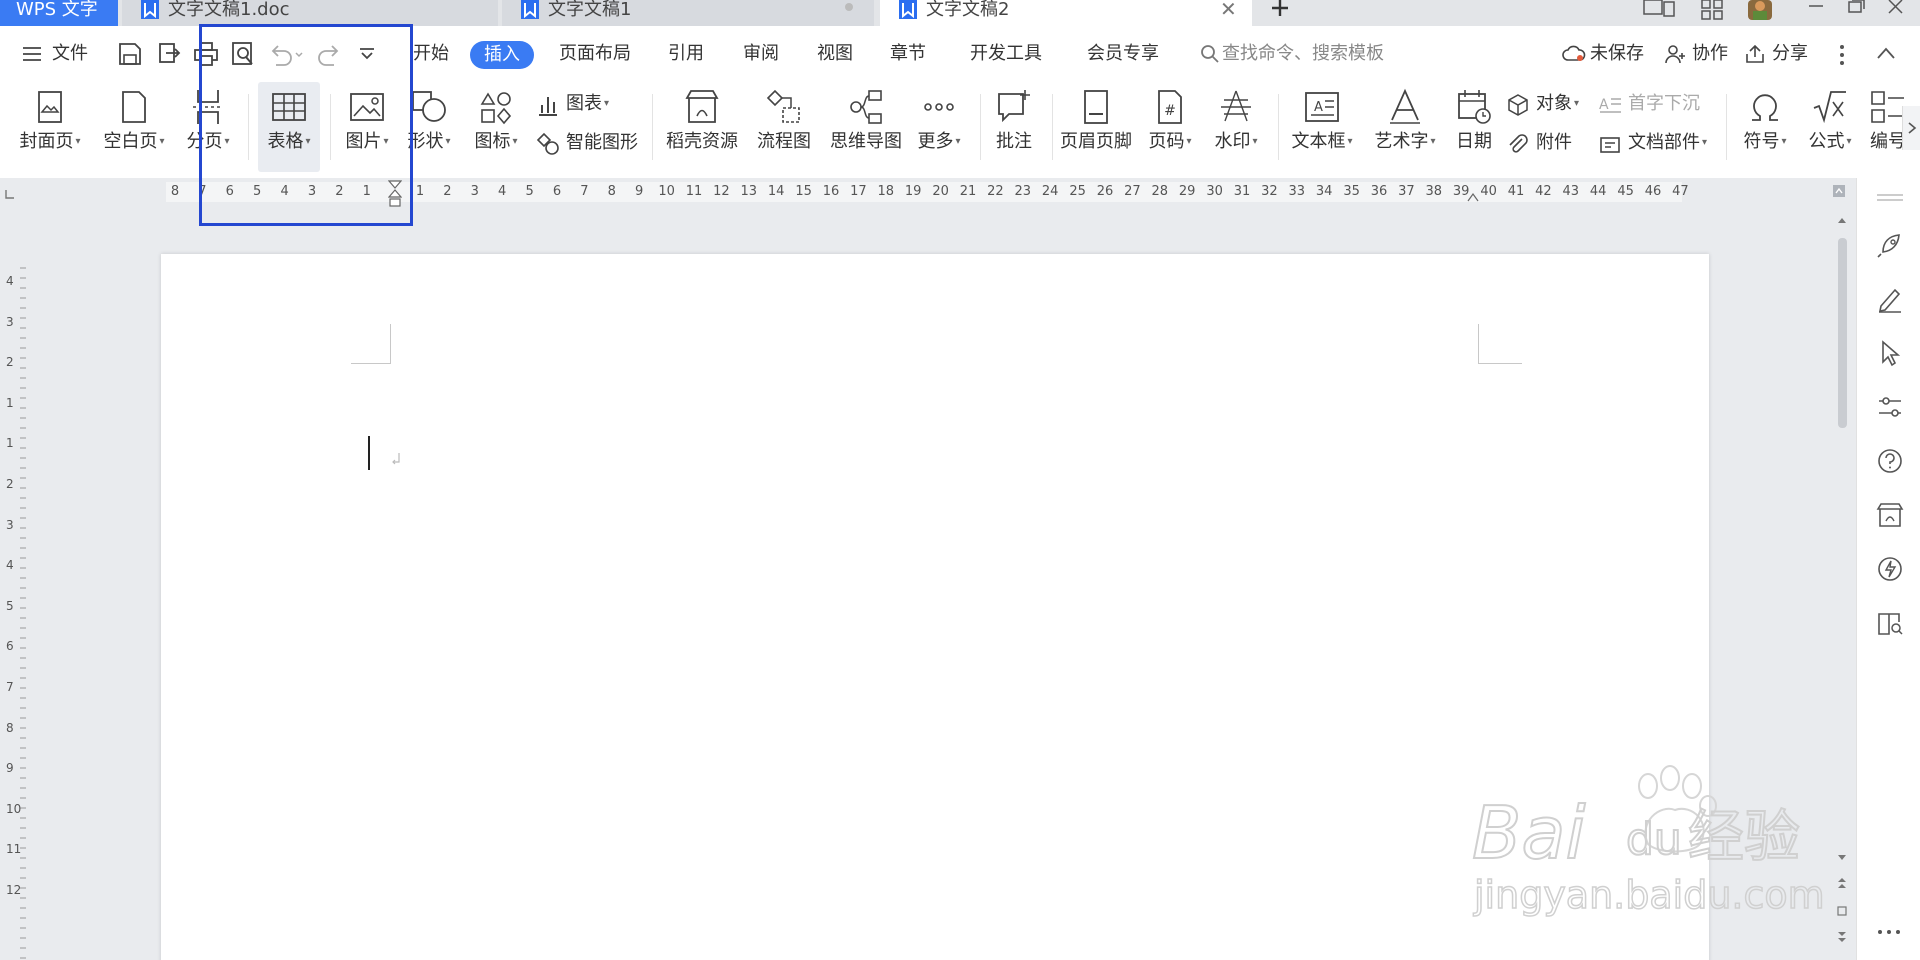 The image size is (1920, 960). I want to click on more-vertical-icon, so click(1842, 55).